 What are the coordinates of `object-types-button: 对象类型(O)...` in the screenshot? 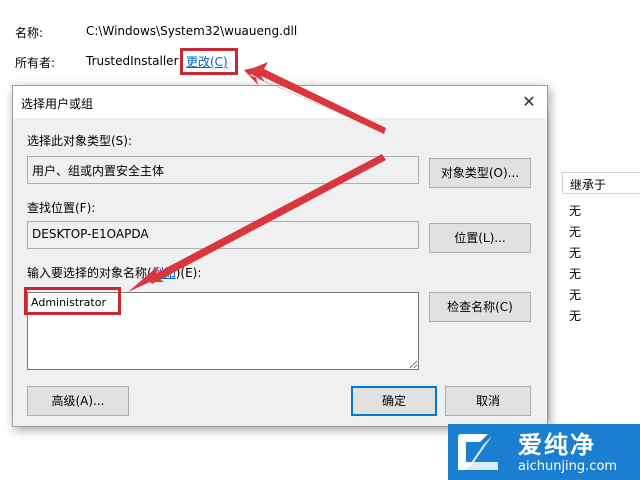 It's located at (480, 173).